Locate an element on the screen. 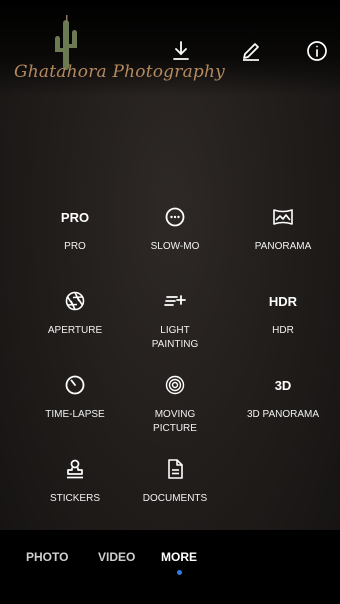 Image resolution: width=340 pixels, height=604 pixels. mode-panorama: PANORAMA is located at coordinates (283, 229).